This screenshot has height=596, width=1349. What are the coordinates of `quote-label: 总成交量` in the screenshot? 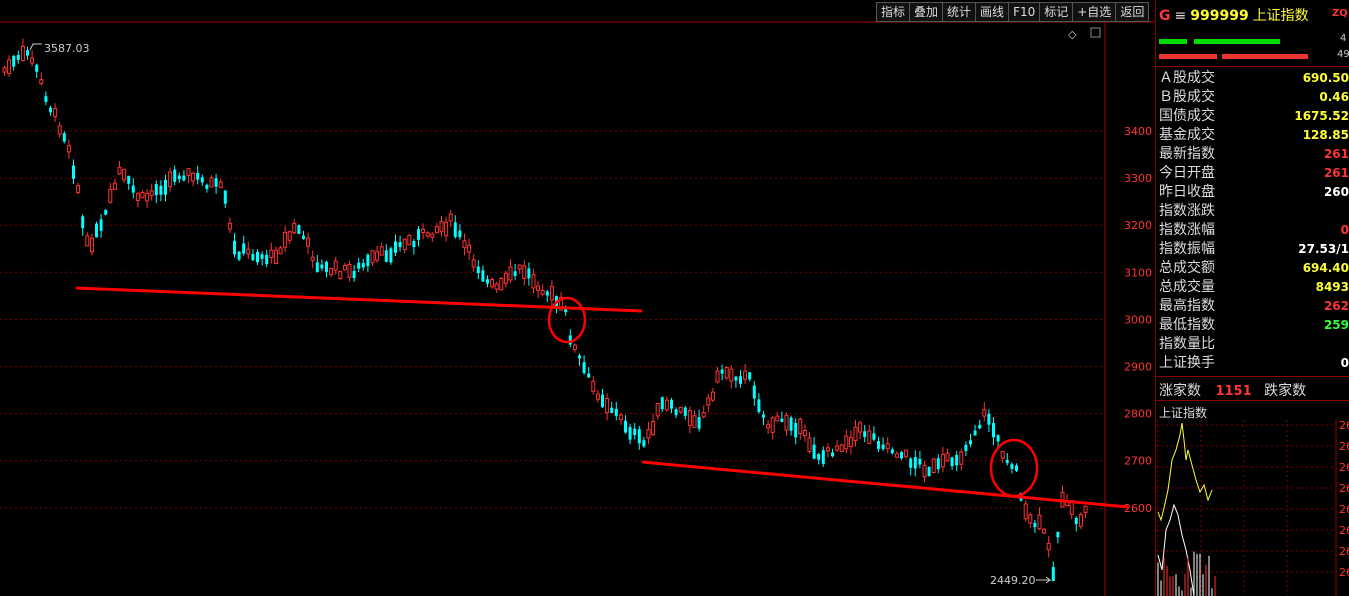 It's located at (1187, 287).